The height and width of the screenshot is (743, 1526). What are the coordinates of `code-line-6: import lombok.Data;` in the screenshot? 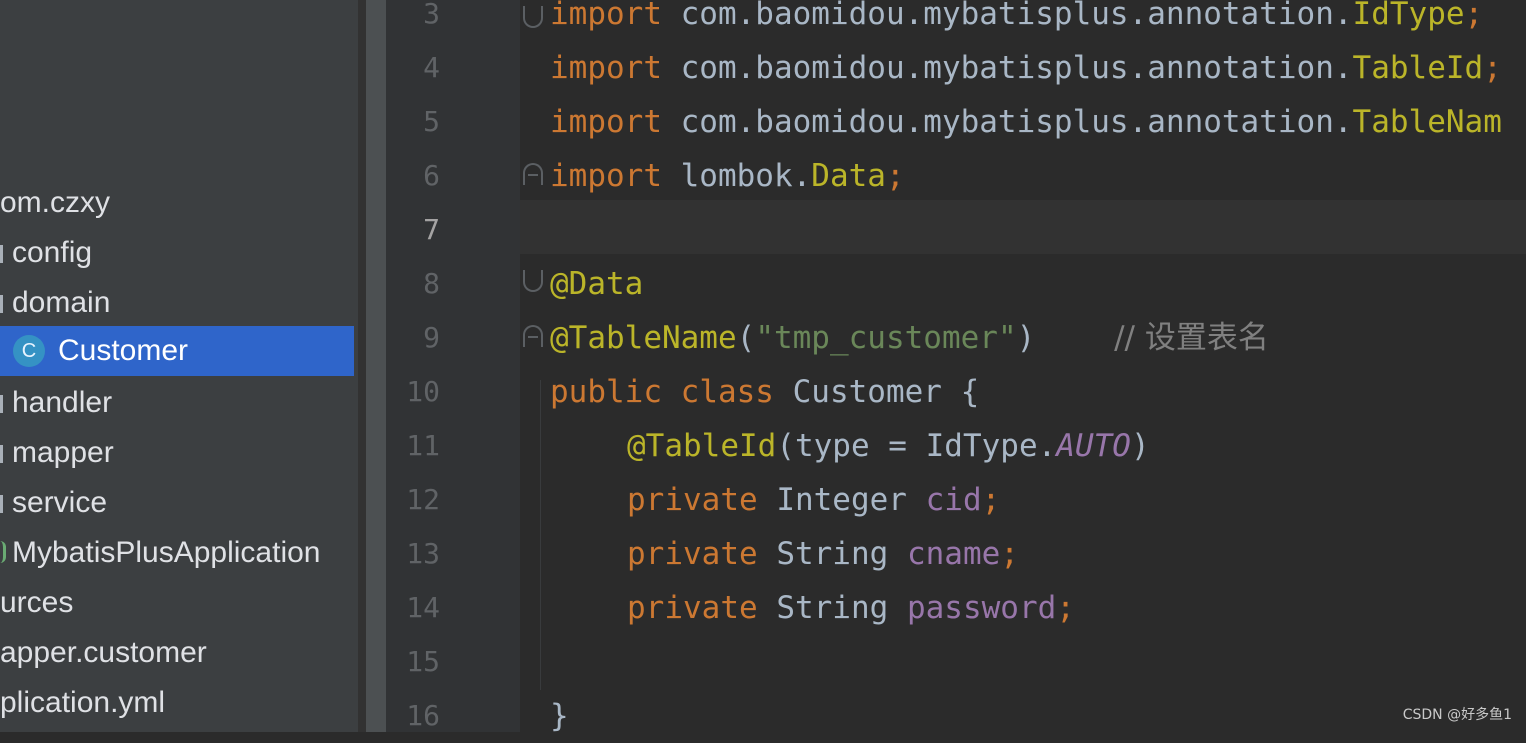 It's located at (727, 176).